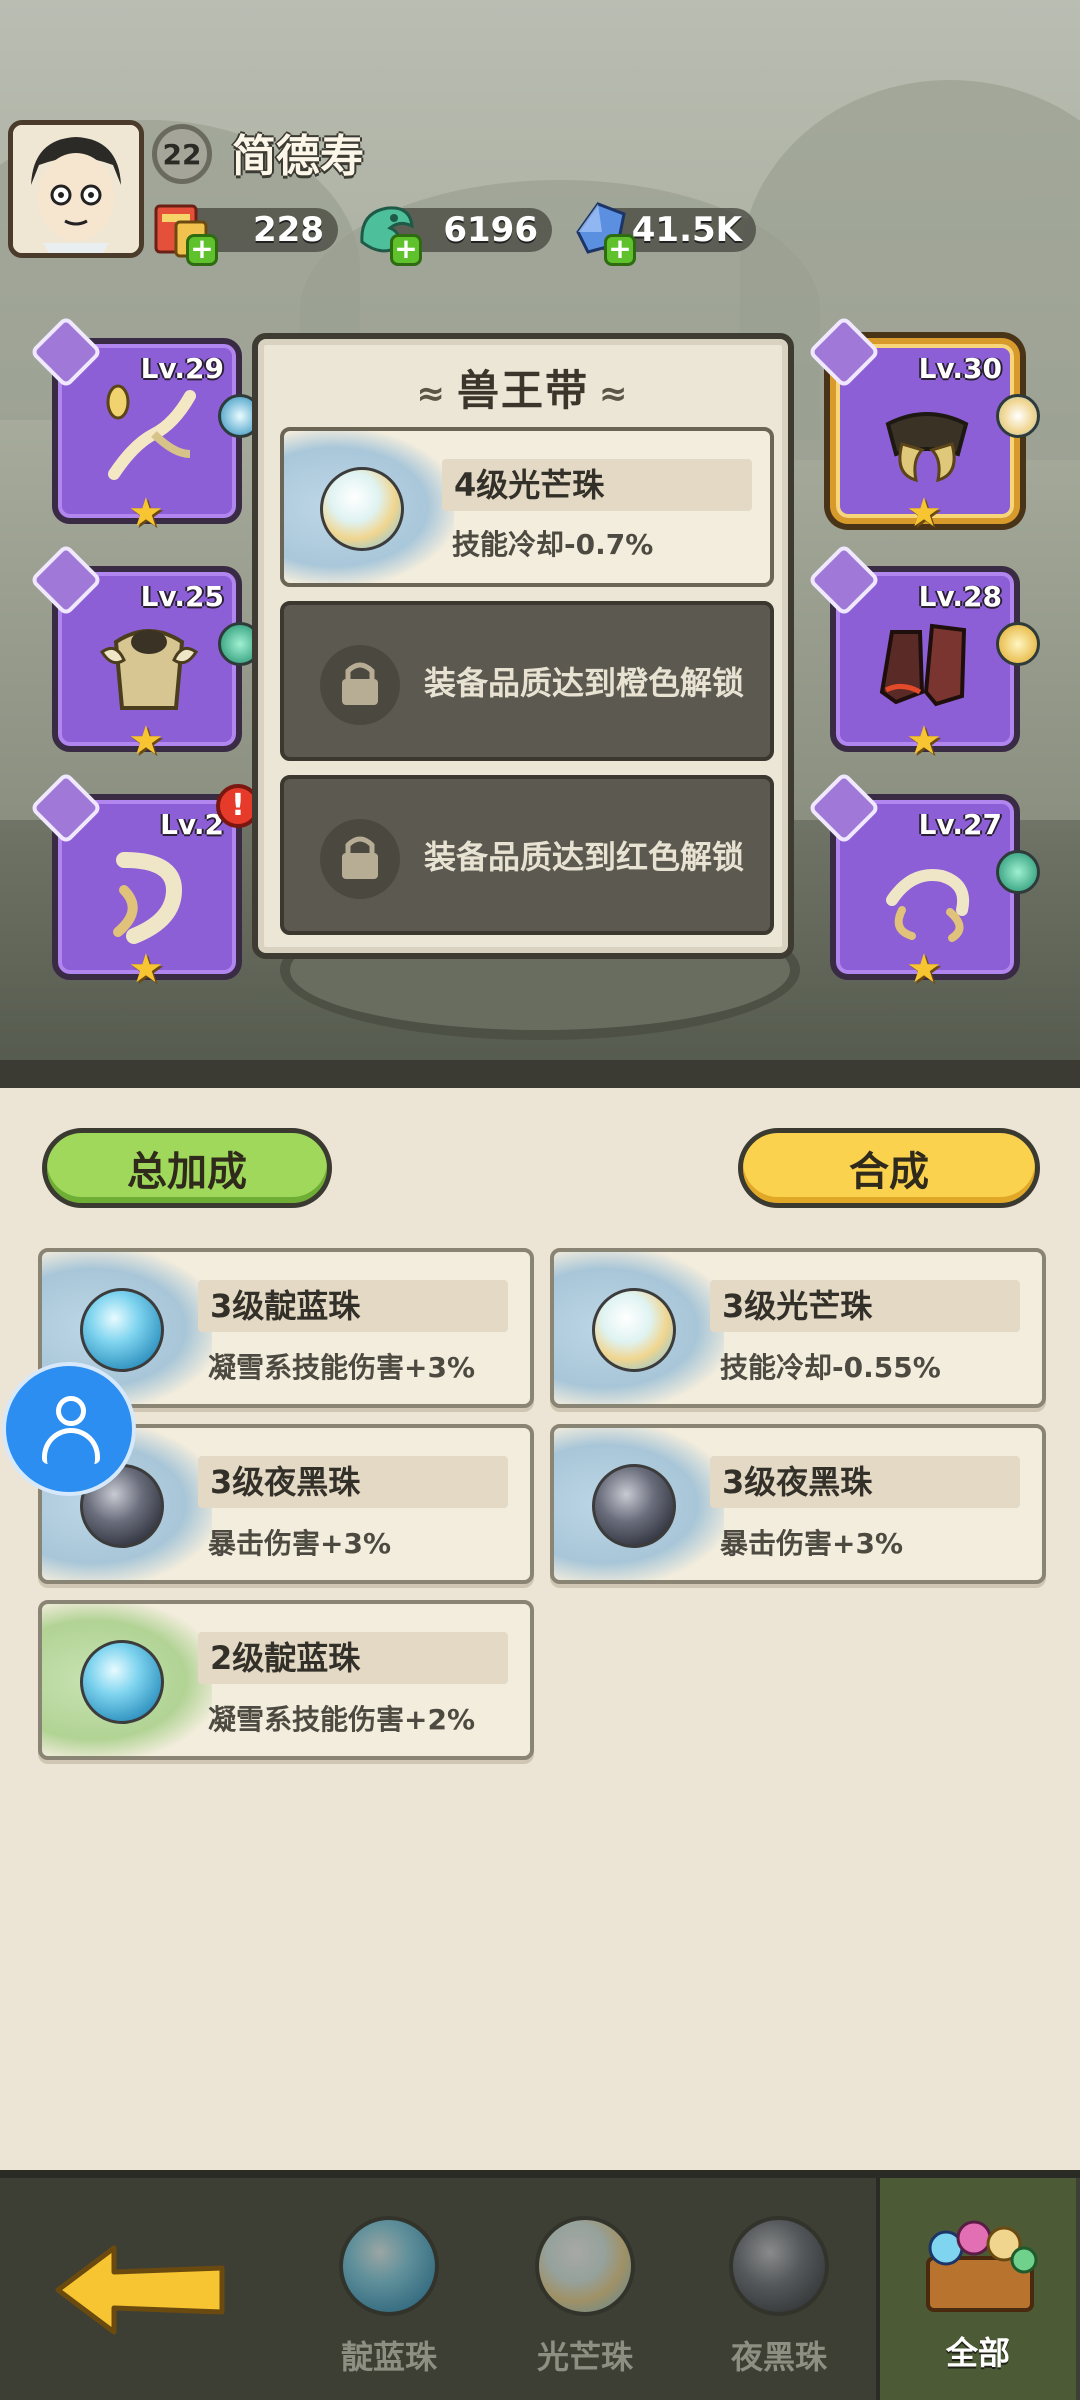 The height and width of the screenshot is (2400, 1080). Describe the element at coordinates (149, 895) in the screenshot. I see `horn-accessory-icon` at that location.